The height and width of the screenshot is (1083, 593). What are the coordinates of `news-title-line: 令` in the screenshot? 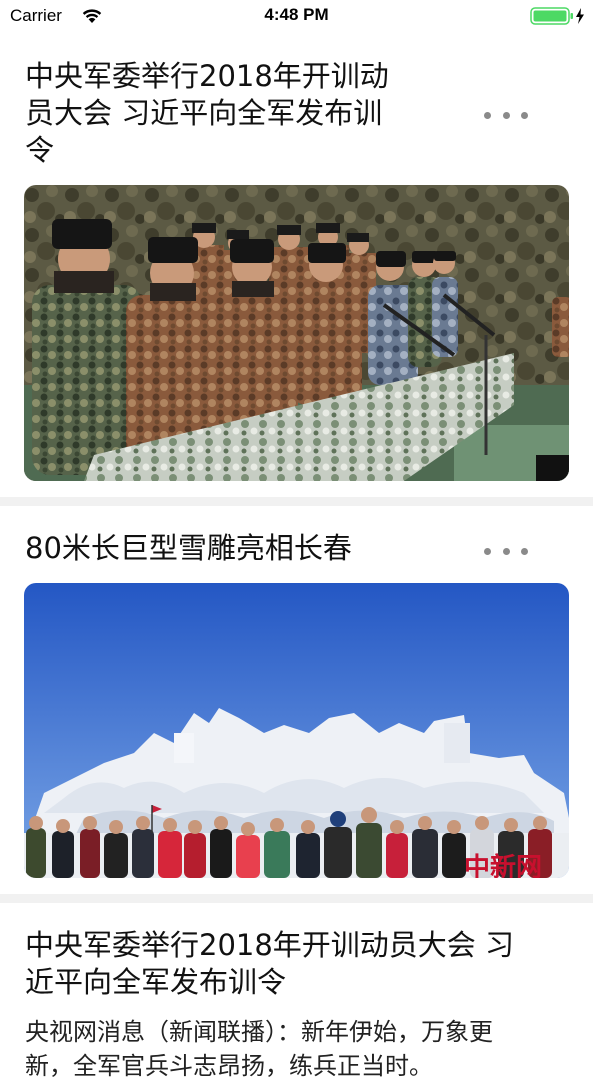 It's located at (40, 150).